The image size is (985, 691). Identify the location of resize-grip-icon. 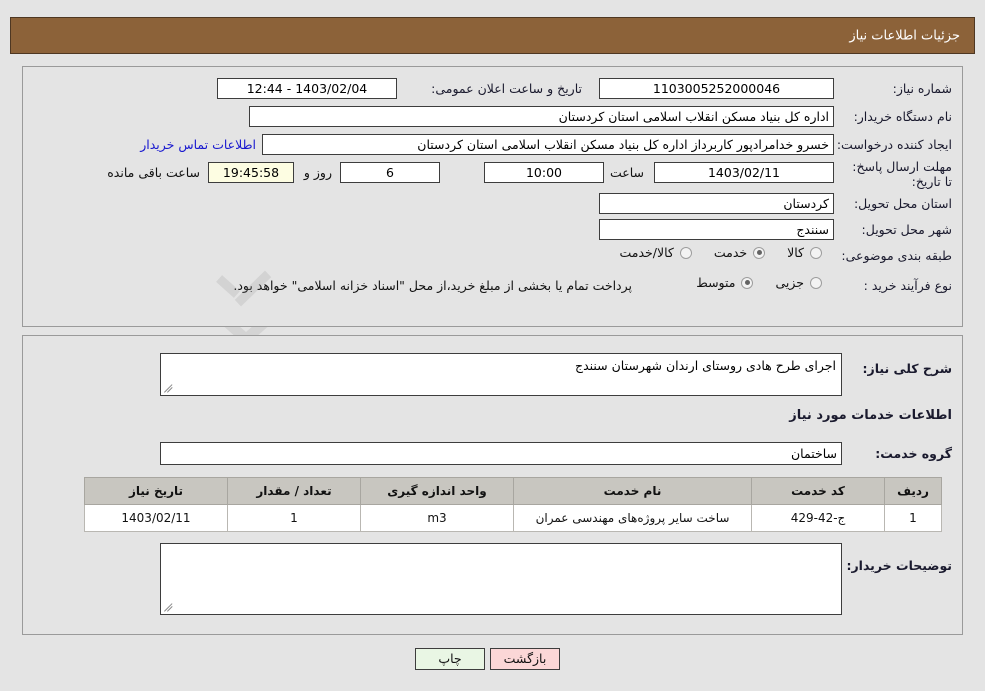
(169, 388).